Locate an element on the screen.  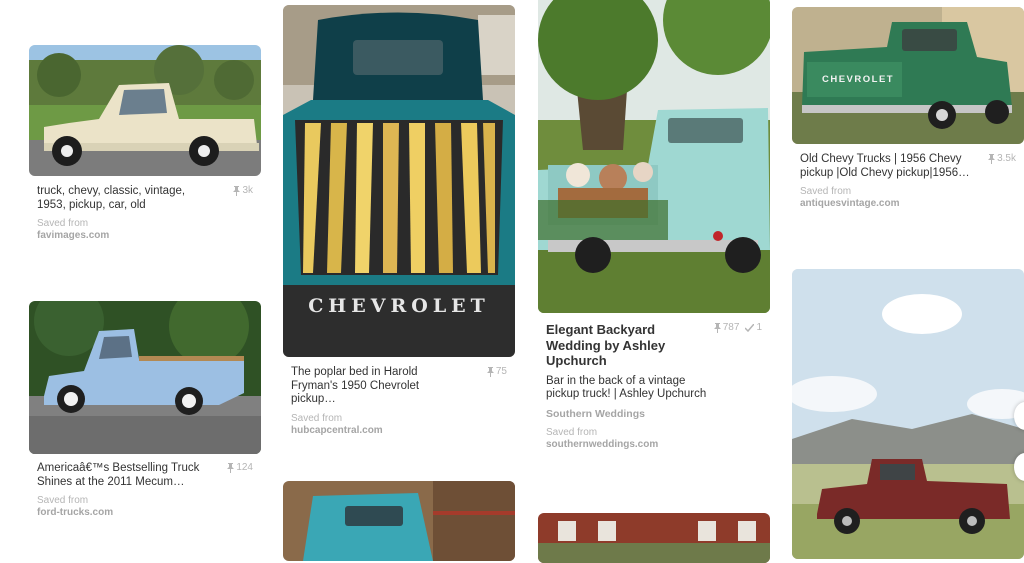
repin-count: 124 is located at coordinates (244, 467).